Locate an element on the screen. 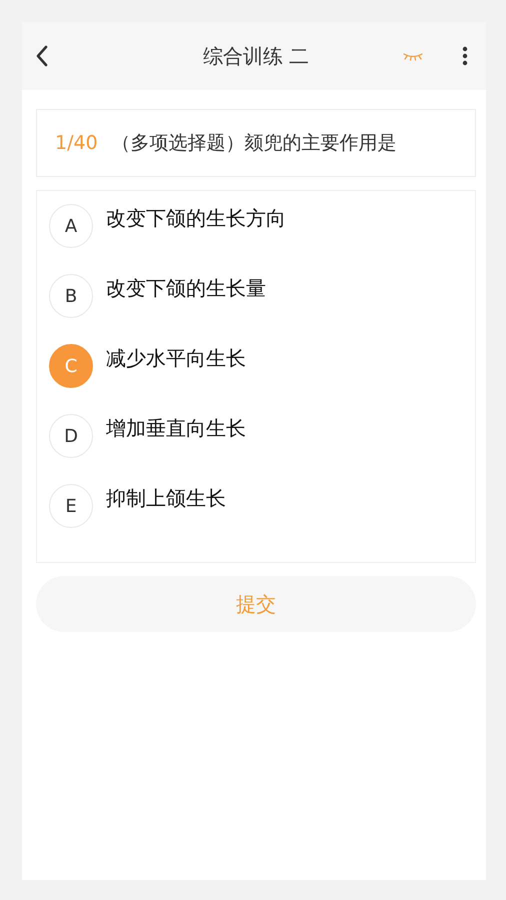 Image resolution: width=506 pixels, height=900 pixels. option-text: 改变下颌的生长方向 is located at coordinates (196, 216).